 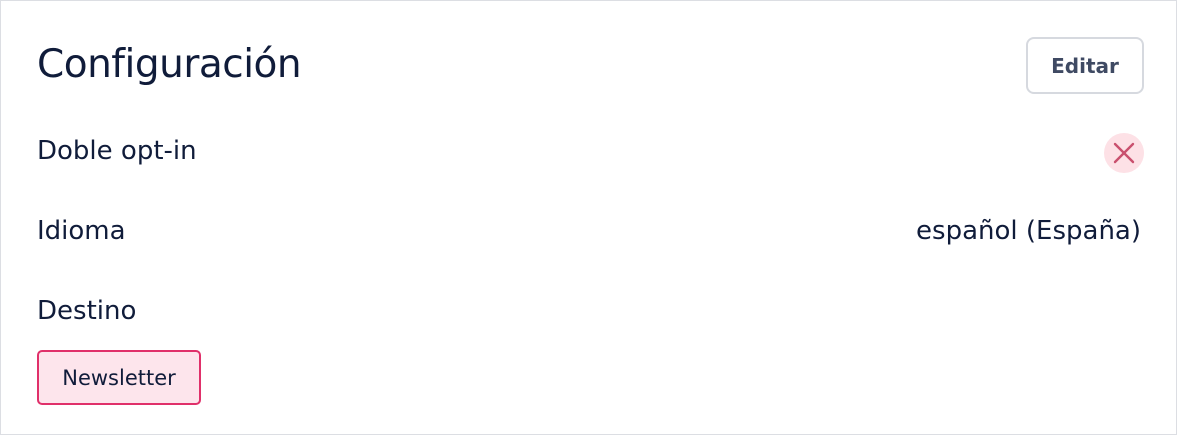 I want to click on x-icon-glyph, so click(x=1124, y=153).